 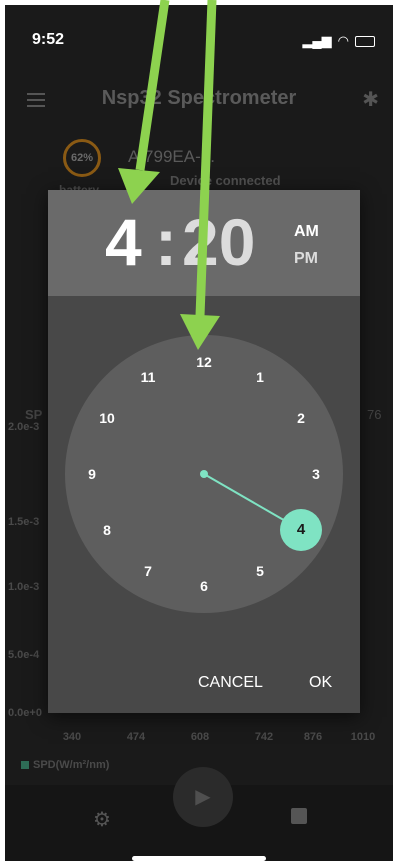 I want to click on x-tick: 474, so click(x=136, y=737).